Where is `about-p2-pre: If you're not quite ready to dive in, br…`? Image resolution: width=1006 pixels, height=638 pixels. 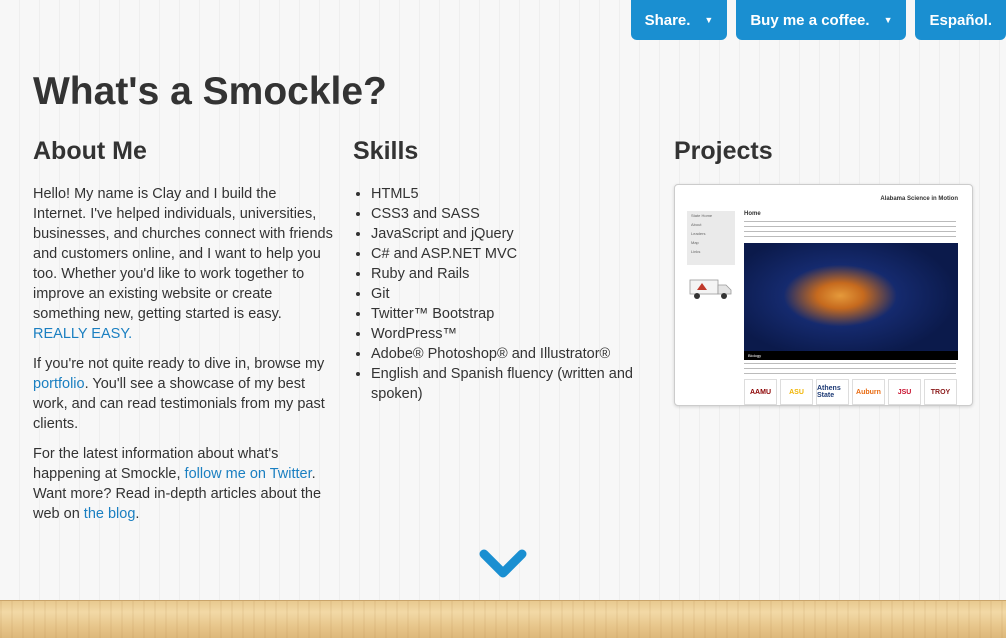
about-p2-pre: If you're not quite ready to dive in, br… is located at coordinates (179, 364).